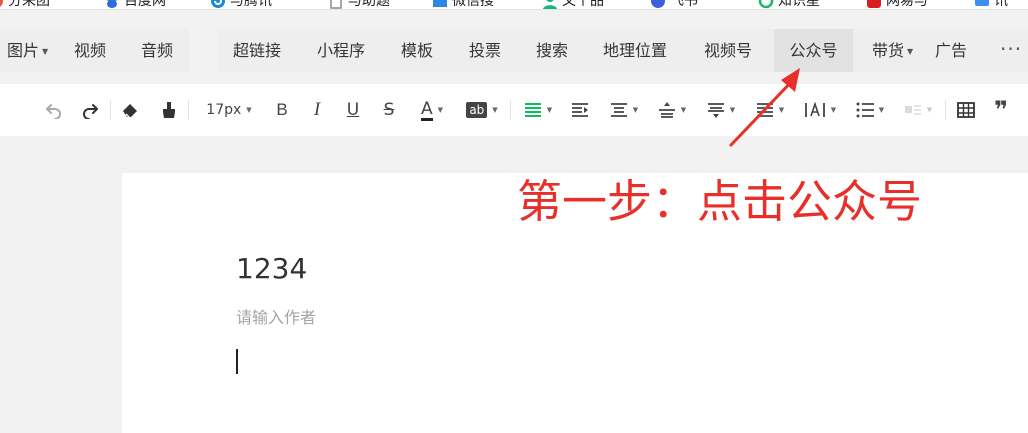  What do you see at coordinates (720, 201) in the screenshot?
I see `annotation-label: 第一步：点击公众号` at bounding box center [720, 201].